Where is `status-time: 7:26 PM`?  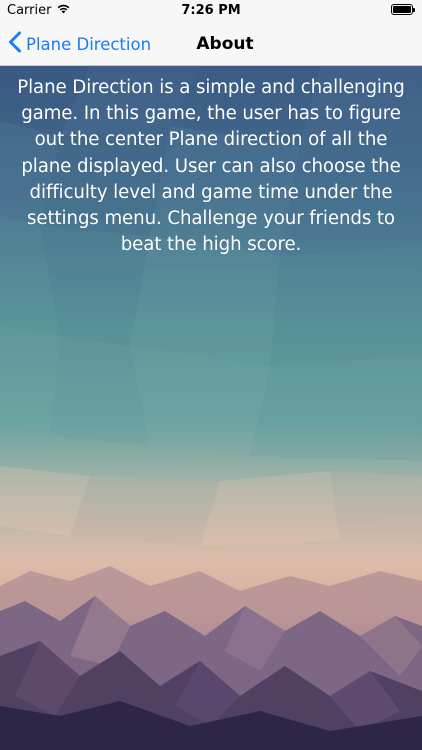 status-time: 7:26 PM is located at coordinates (211, 10).